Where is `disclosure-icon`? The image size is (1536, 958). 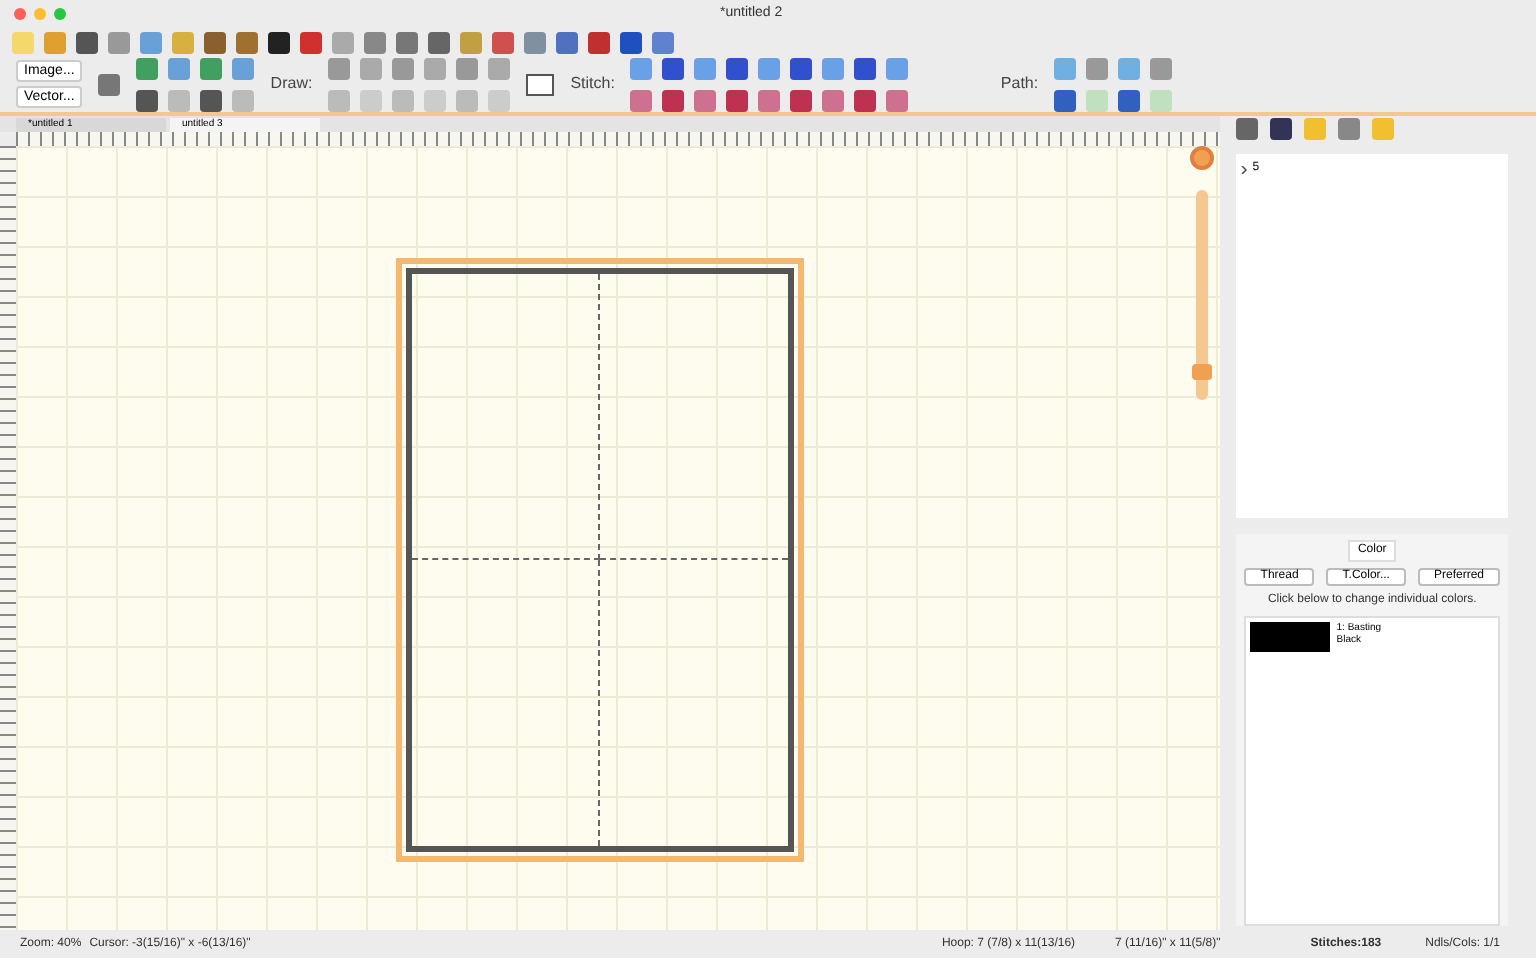
disclosure-icon is located at coordinates (1244, 169).